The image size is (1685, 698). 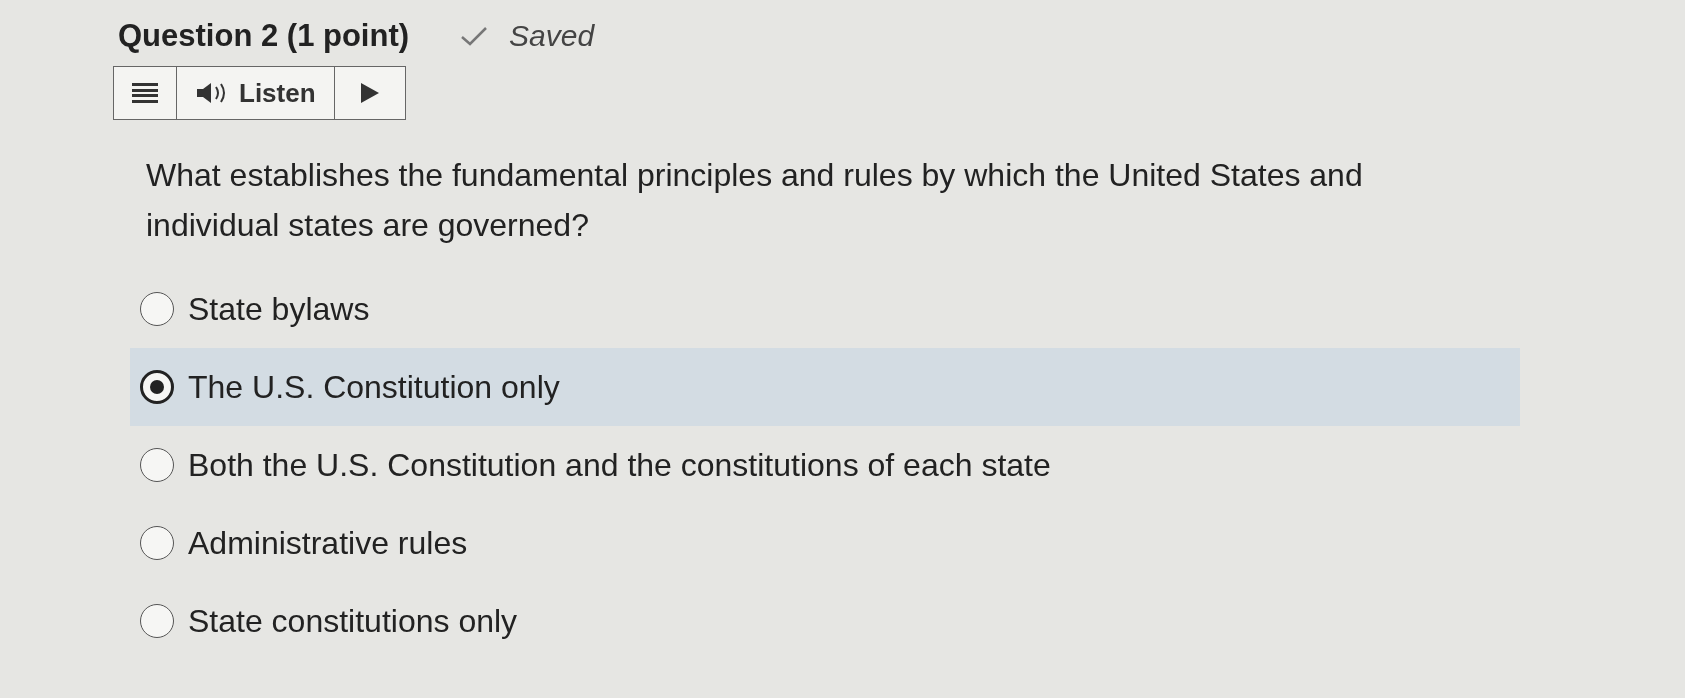 What do you see at coordinates (825, 543) in the screenshot?
I see `answer-option: Administrative rules` at bounding box center [825, 543].